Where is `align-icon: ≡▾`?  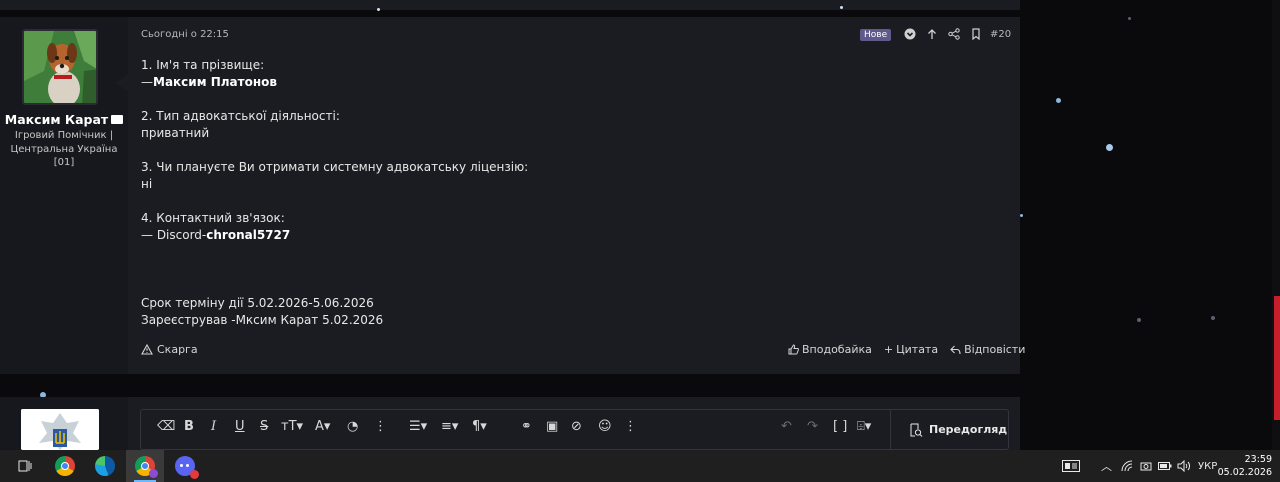
align-icon: ≡▾ is located at coordinates (449, 427).